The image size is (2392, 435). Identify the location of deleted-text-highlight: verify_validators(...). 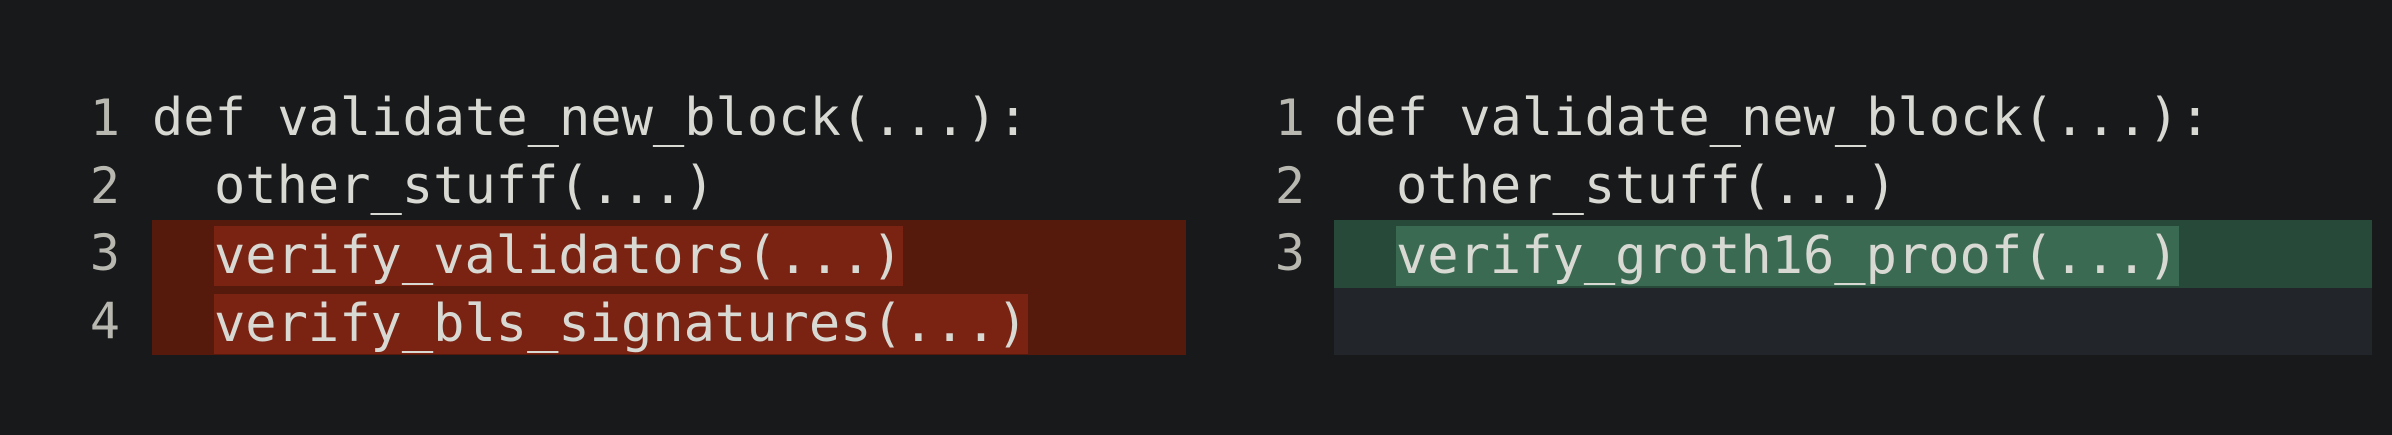
(558, 256).